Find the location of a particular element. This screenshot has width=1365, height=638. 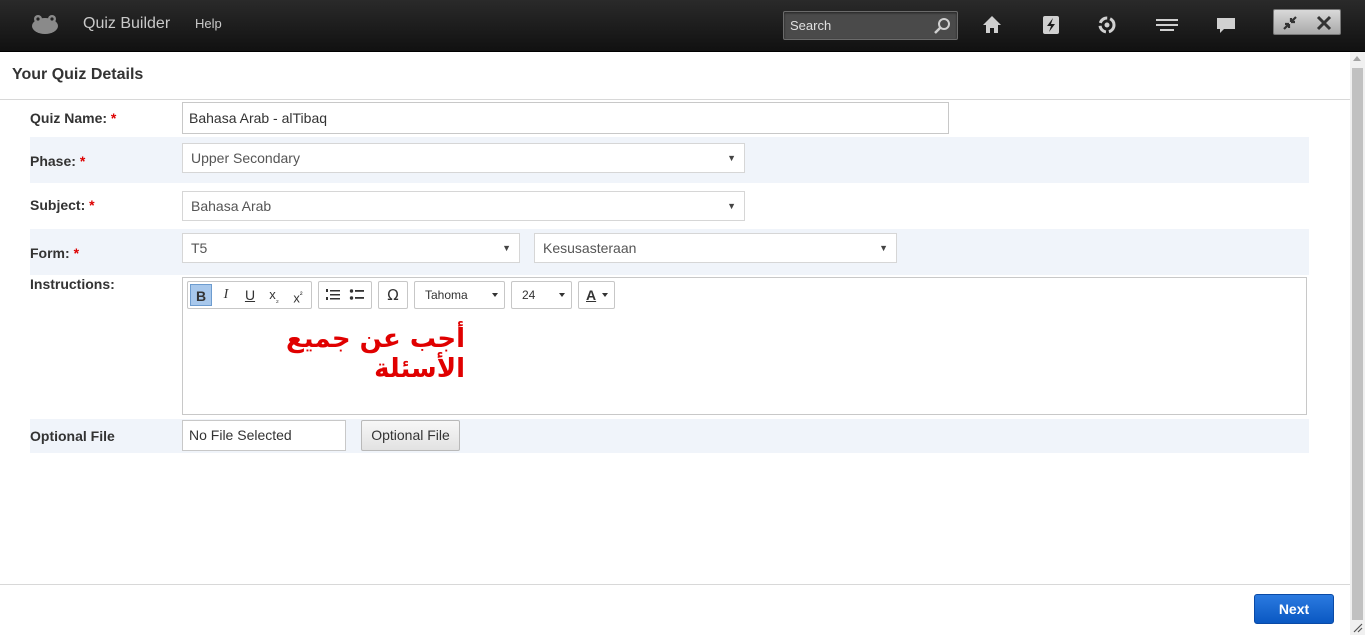

page-title: Your Quiz Details is located at coordinates (78, 74).